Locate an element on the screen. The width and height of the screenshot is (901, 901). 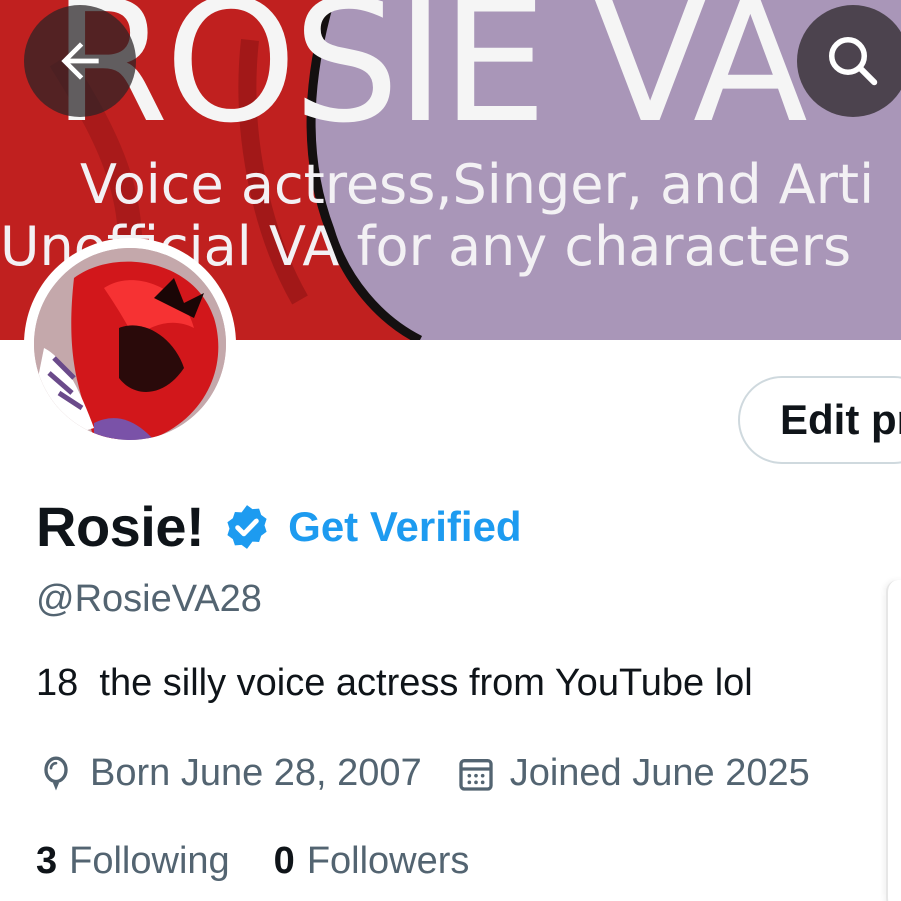
balloon-icon is located at coordinates (56, 773).